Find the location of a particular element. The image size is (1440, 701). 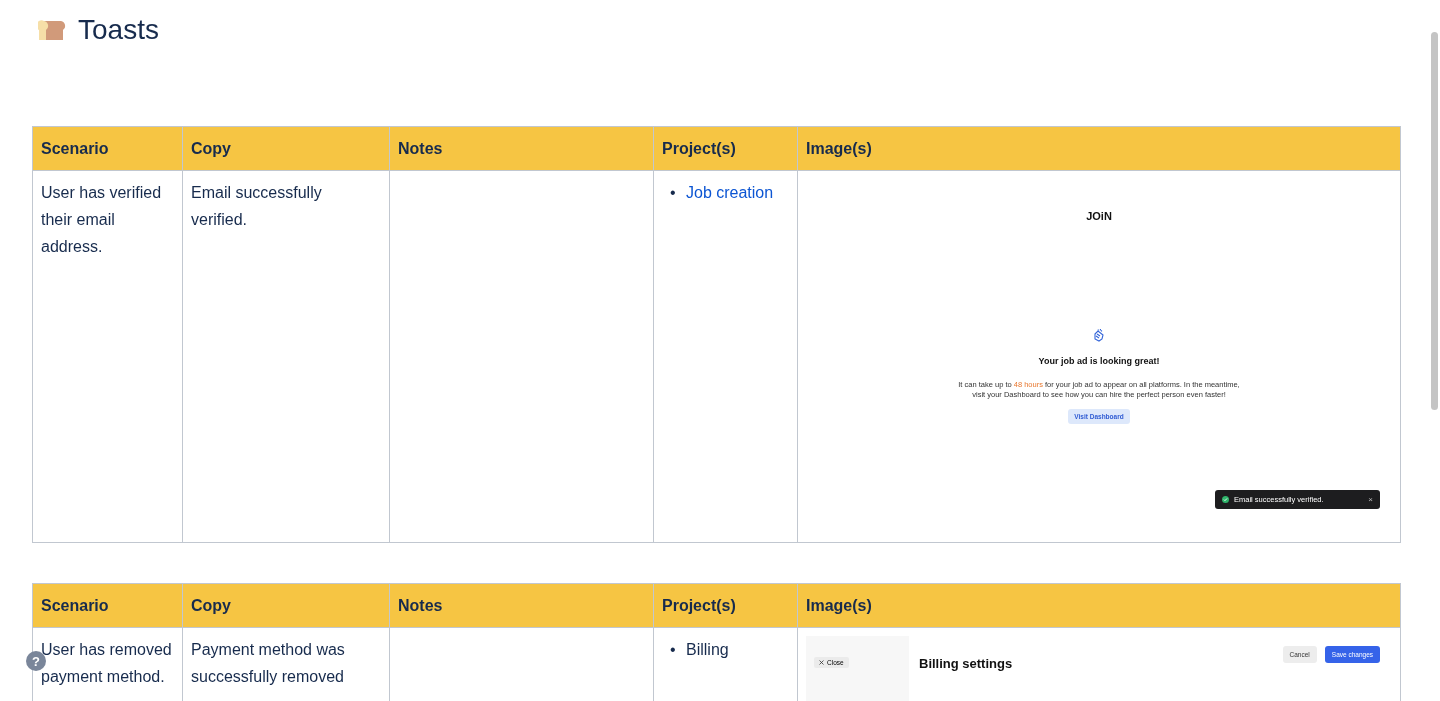

page-title: Toasts is located at coordinates (118, 30).